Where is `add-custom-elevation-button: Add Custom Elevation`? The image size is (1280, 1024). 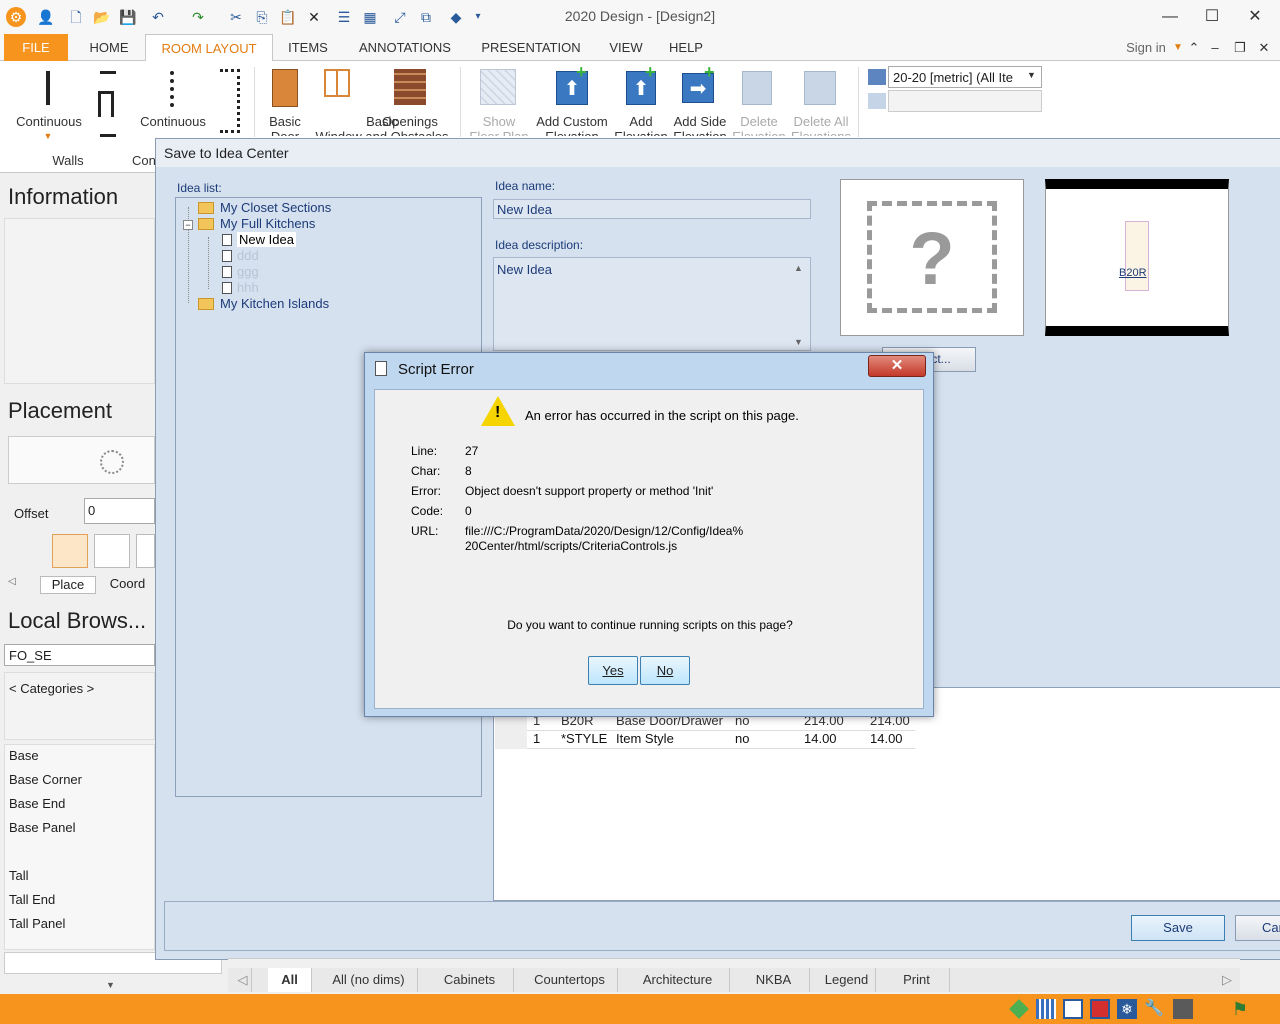 add-custom-elevation-button: Add Custom Elevation is located at coordinates (572, 125).